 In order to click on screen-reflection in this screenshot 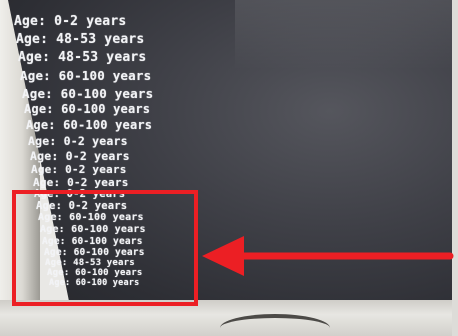, I will do `click(346, 35)`.